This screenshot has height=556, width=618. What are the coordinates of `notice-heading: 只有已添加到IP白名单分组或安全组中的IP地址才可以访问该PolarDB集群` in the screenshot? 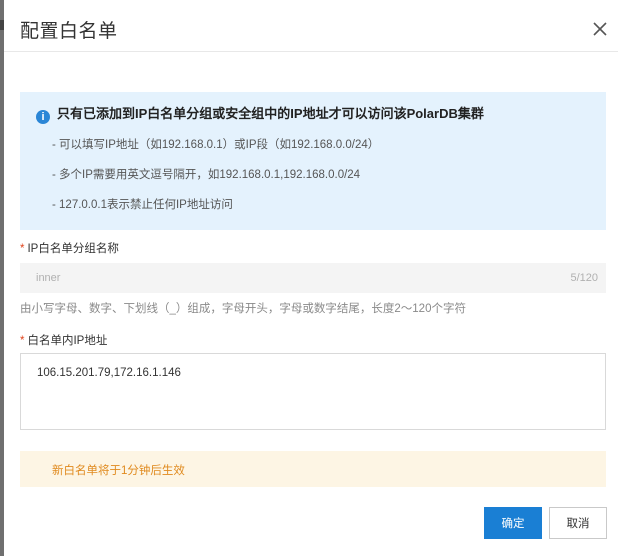 It's located at (270, 113).